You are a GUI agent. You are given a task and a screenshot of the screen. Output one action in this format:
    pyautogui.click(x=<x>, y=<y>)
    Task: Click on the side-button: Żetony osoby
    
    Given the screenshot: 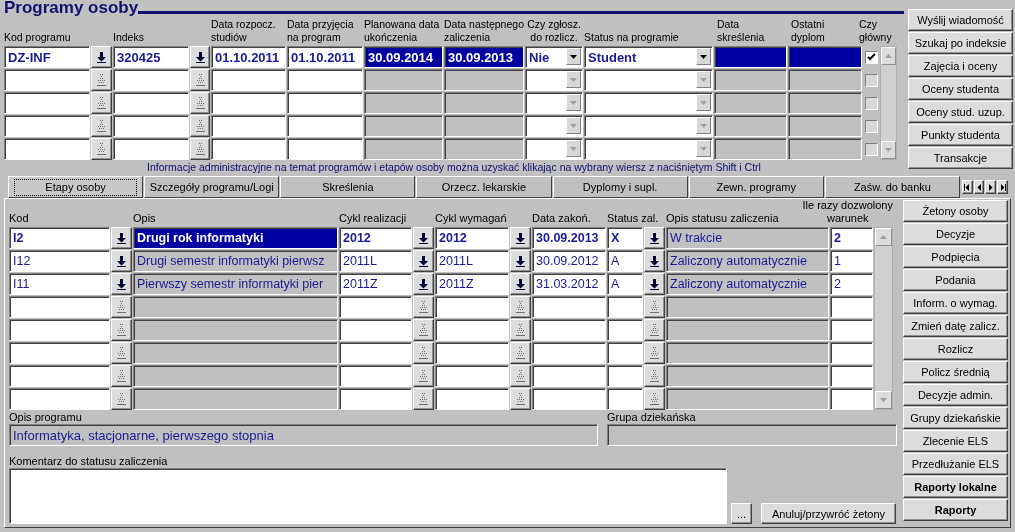 What is the action you would take?
    pyautogui.click(x=955, y=211)
    